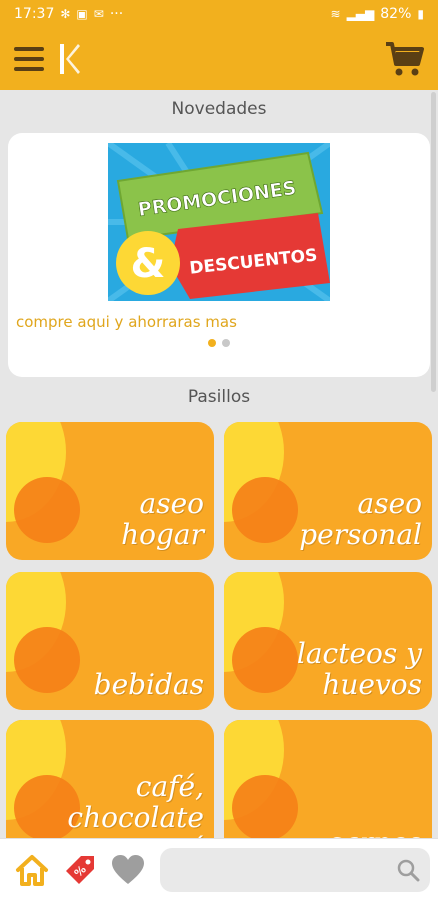 Image resolution: width=438 pixels, height=900 pixels. Describe the element at coordinates (98, 14) in the screenshot. I see `mail-icon: ✉` at that location.